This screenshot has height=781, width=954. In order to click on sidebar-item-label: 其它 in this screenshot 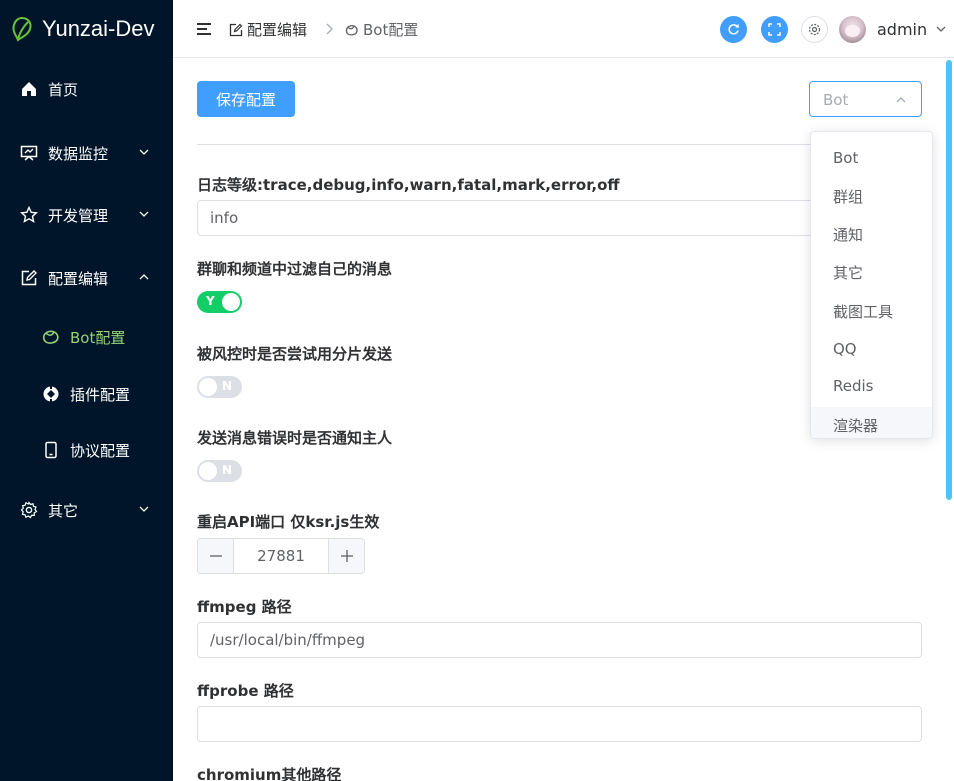, I will do `click(63, 510)`.